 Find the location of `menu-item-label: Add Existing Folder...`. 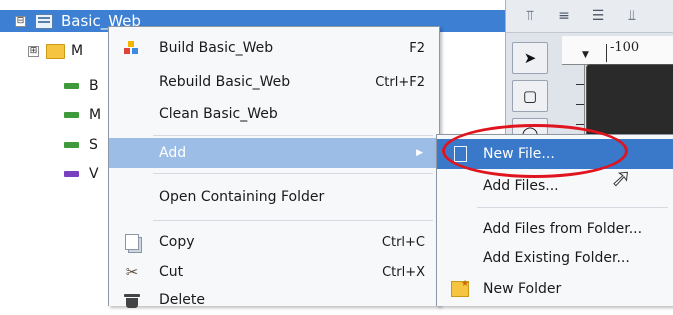

menu-item-label: Add Existing Folder... is located at coordinates (556, 258).